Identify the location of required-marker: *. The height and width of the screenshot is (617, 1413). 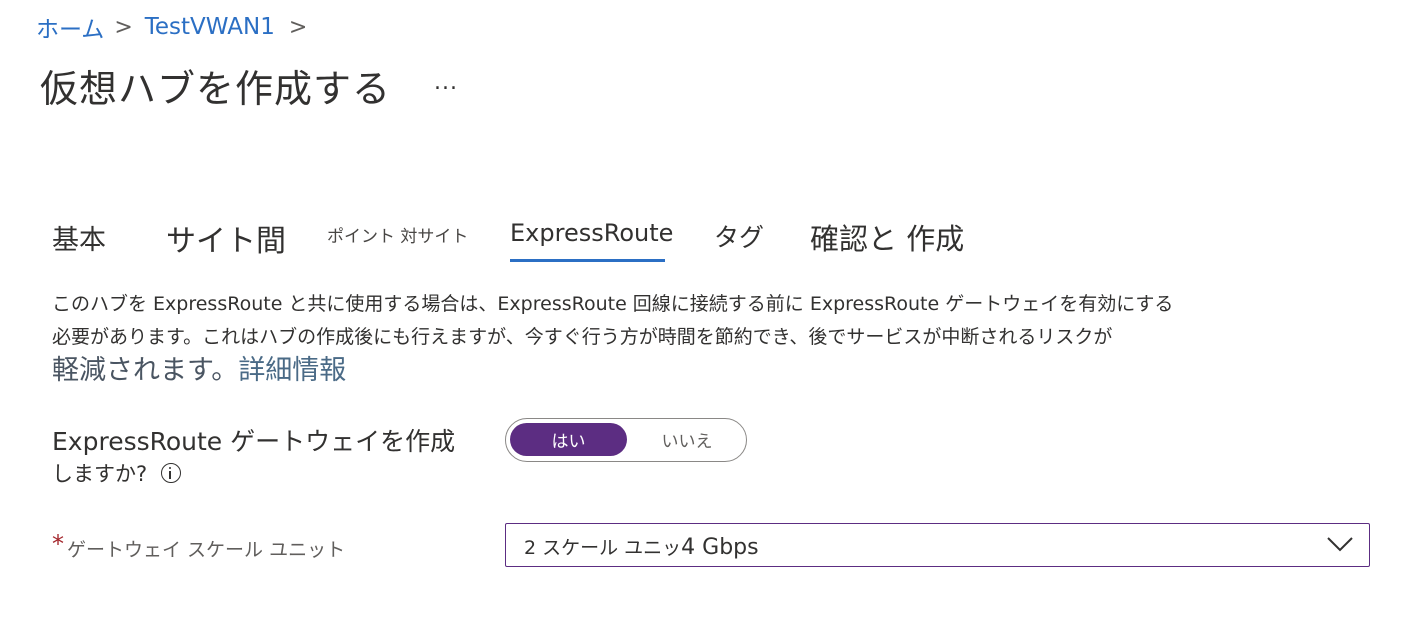
(58, 544).